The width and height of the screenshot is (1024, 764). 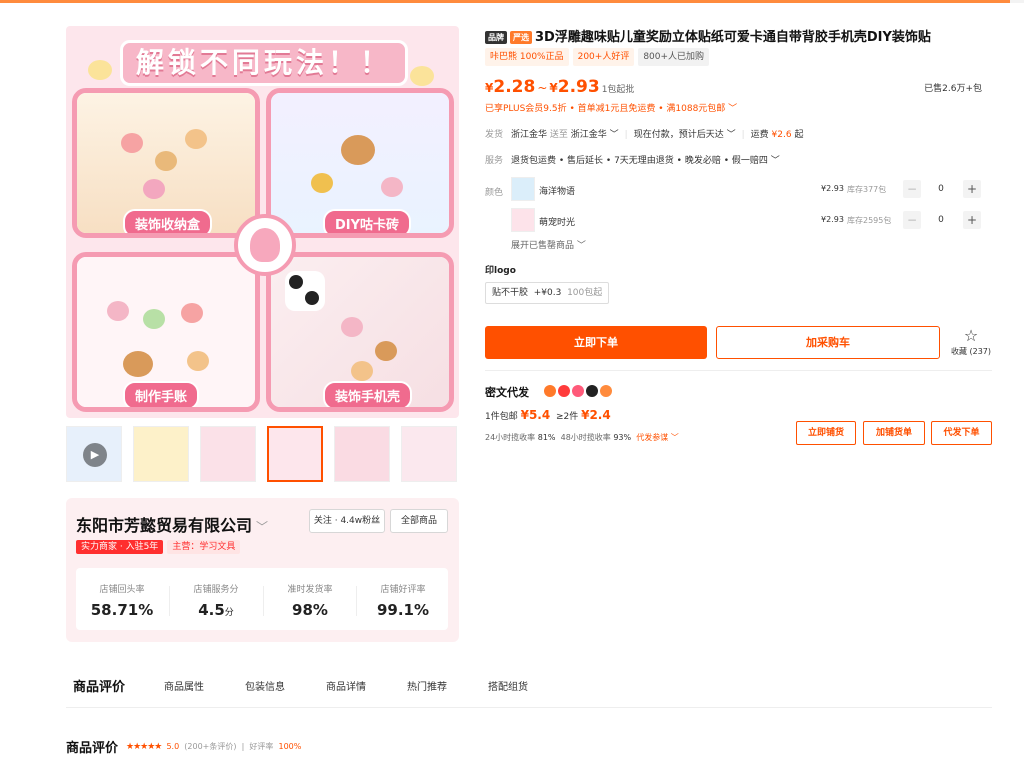 I want to click on detail-tabs: 商品评价 商品属性 包装信息 商品详情 热门推荐 搭配组货, so click(x=529, y=690).